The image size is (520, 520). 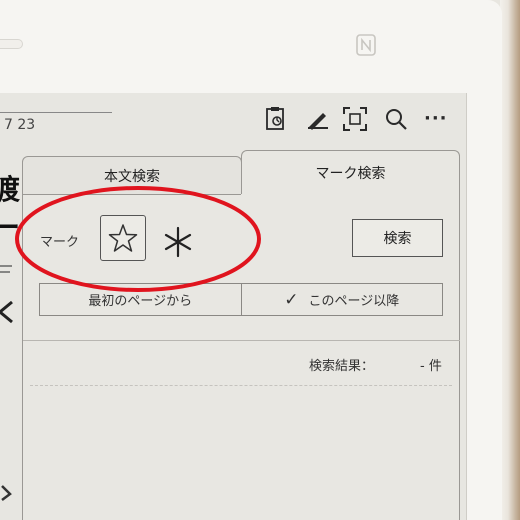 I want to click on mark-label: マーク, so click(x=60, y=242).